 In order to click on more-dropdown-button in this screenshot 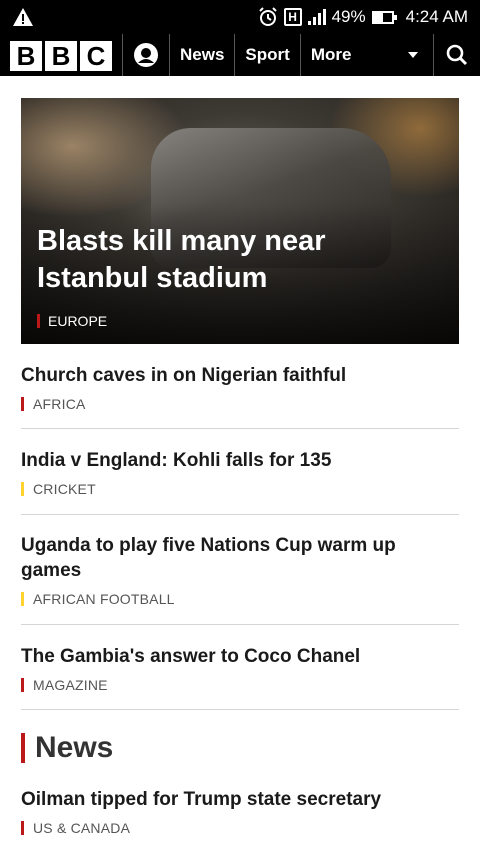, I will do `click(413, 55)`.